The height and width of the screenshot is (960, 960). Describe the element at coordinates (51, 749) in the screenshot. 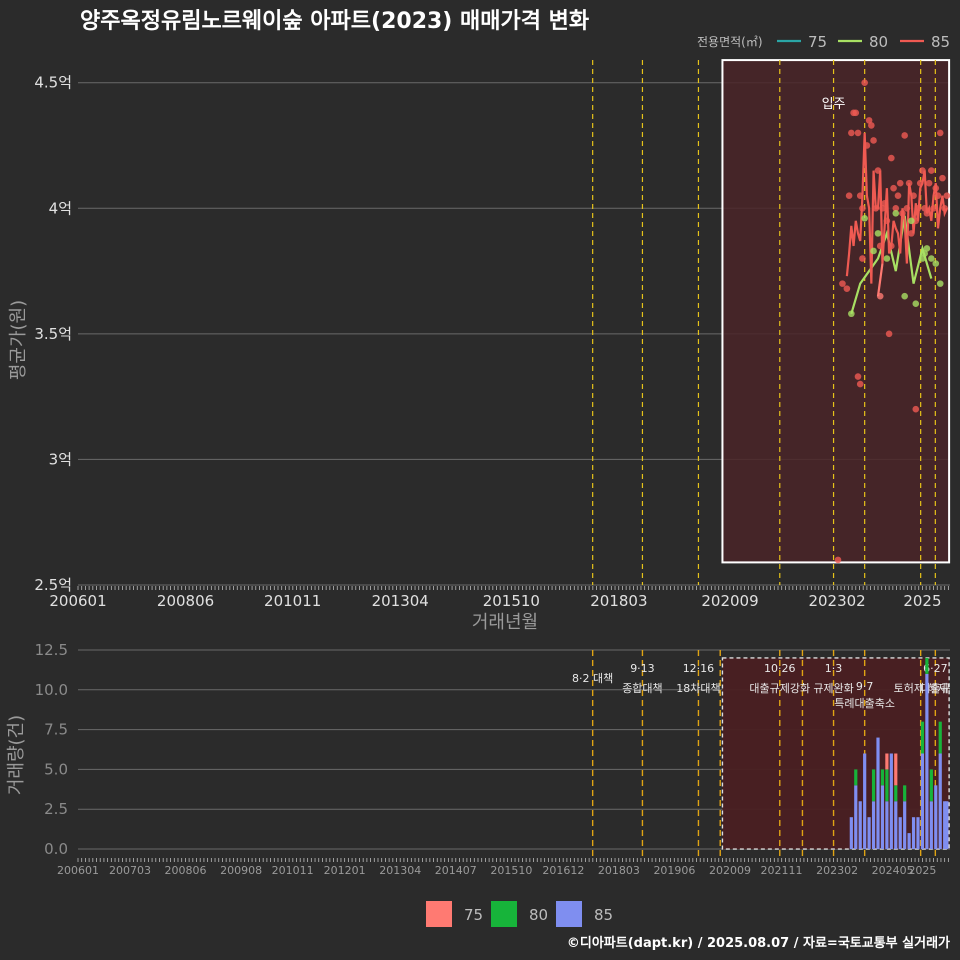

I see `volume-y-ticks: 0.0 2.5 5.0 7.5 10.0 12.5` at that location.